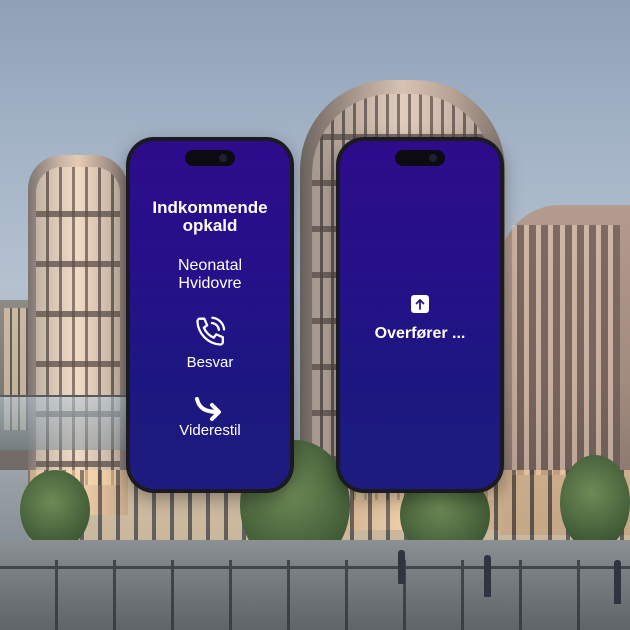  I want to click on caller-name: Neonatal Hvidovre, so click(210, 275).